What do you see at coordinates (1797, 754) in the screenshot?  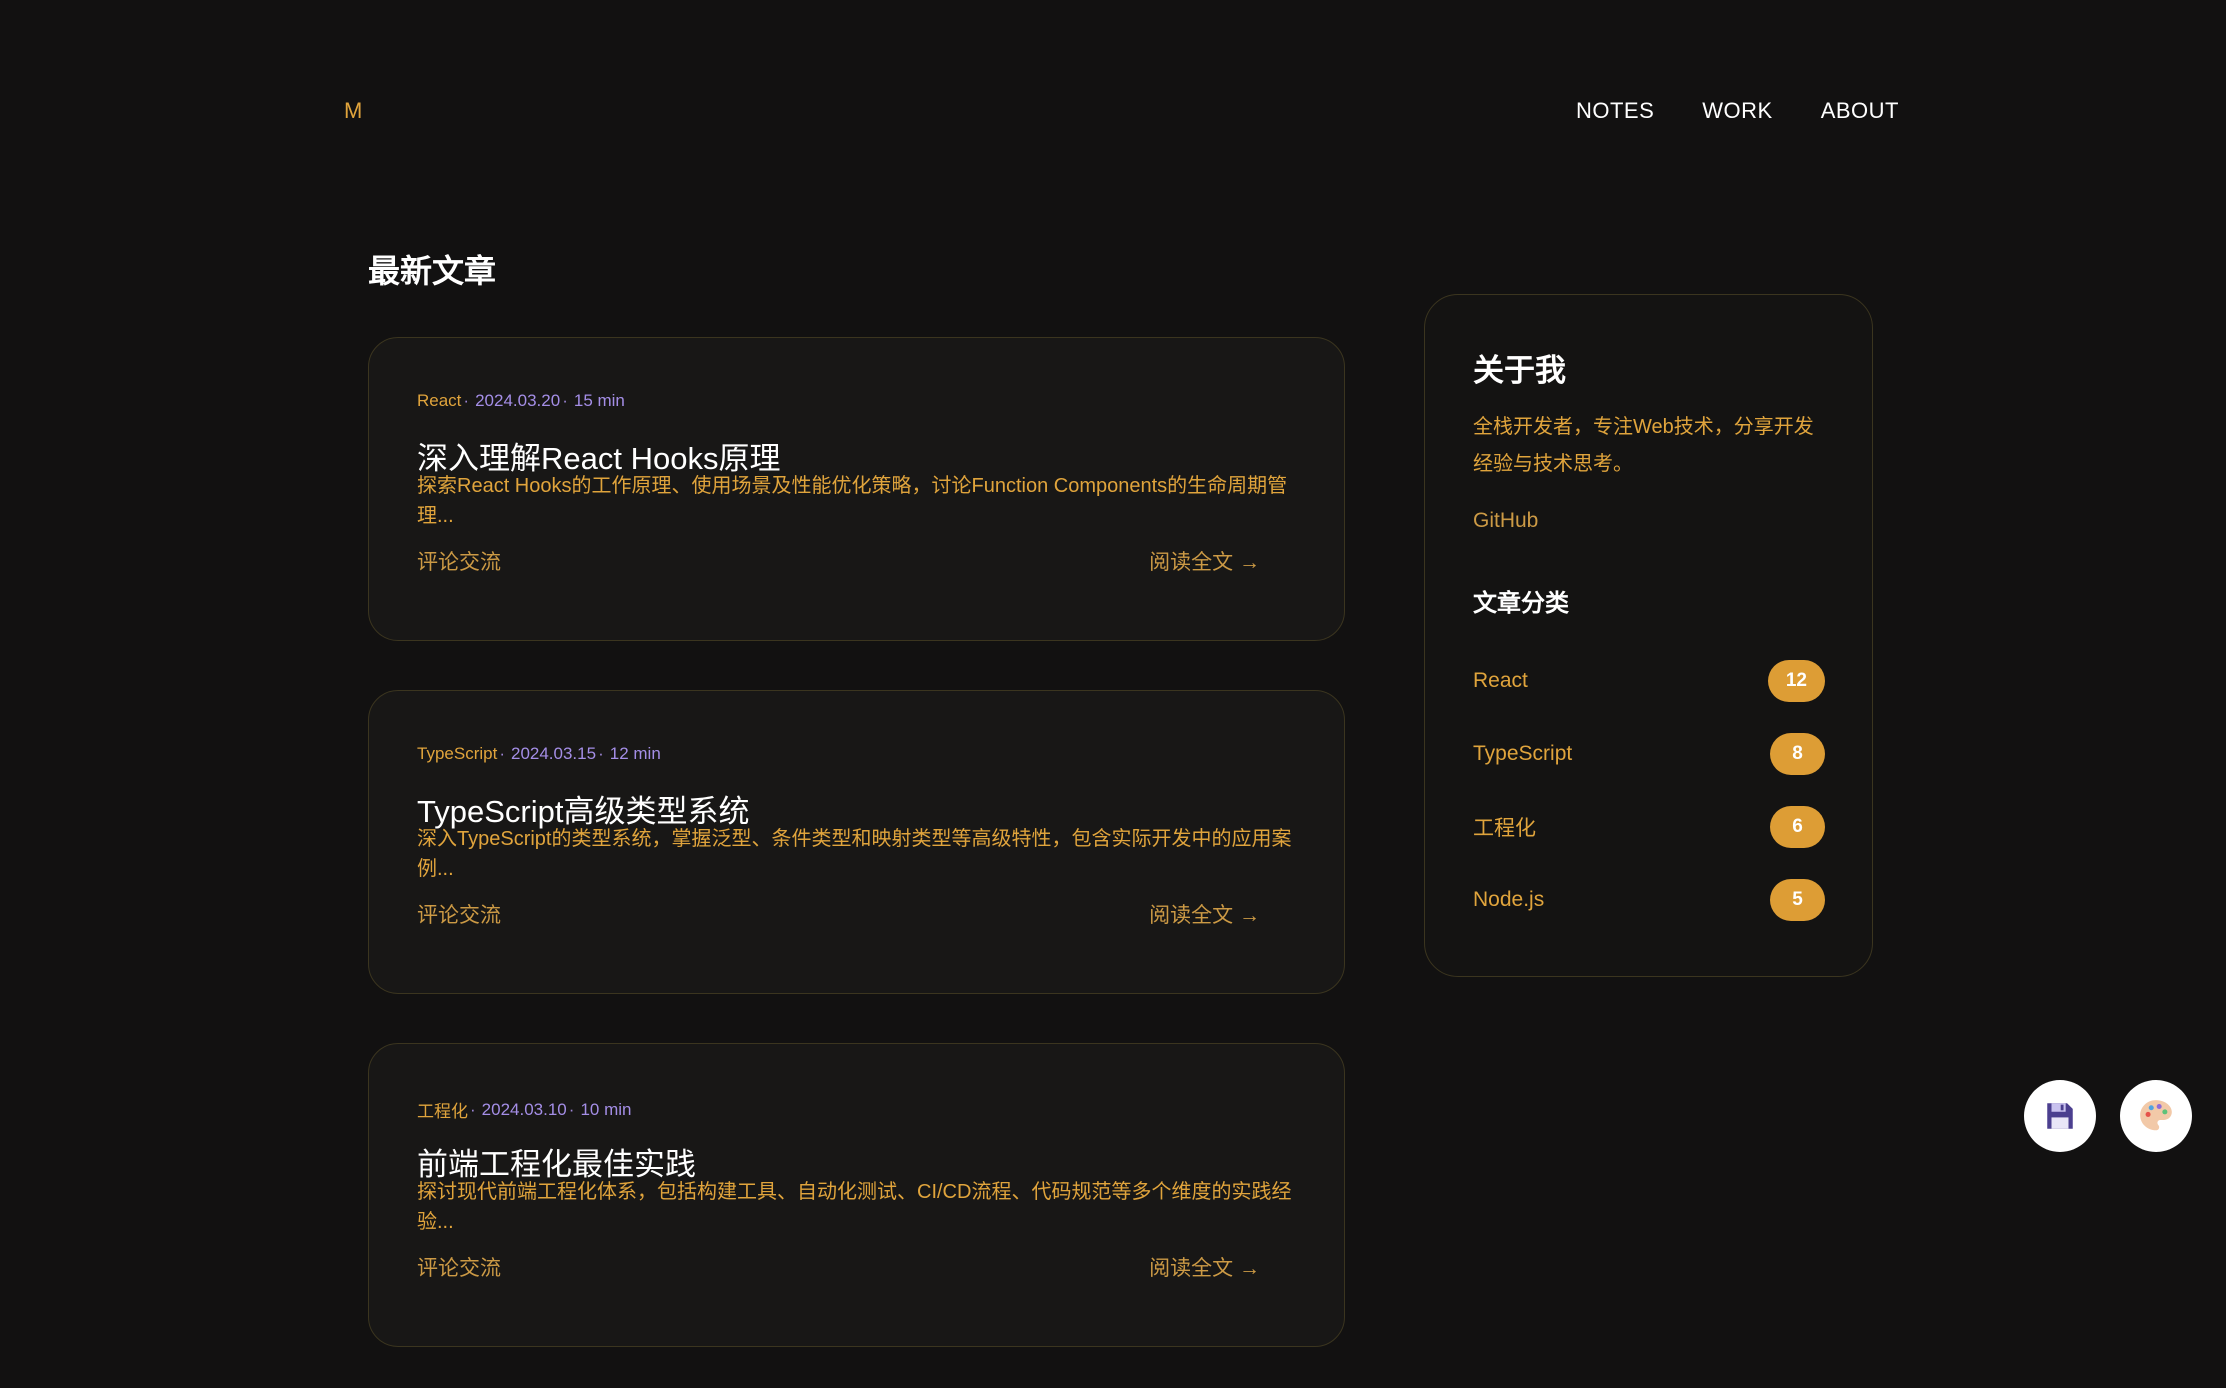 I see `category-count-badge: 8` at bounding box center [1797, 754].